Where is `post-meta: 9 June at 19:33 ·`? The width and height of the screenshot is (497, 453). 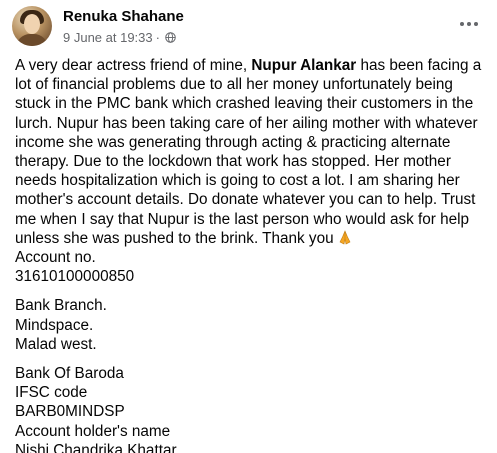 post-meta: 9 June at 19:33 · is located at coordinates (119, 37).